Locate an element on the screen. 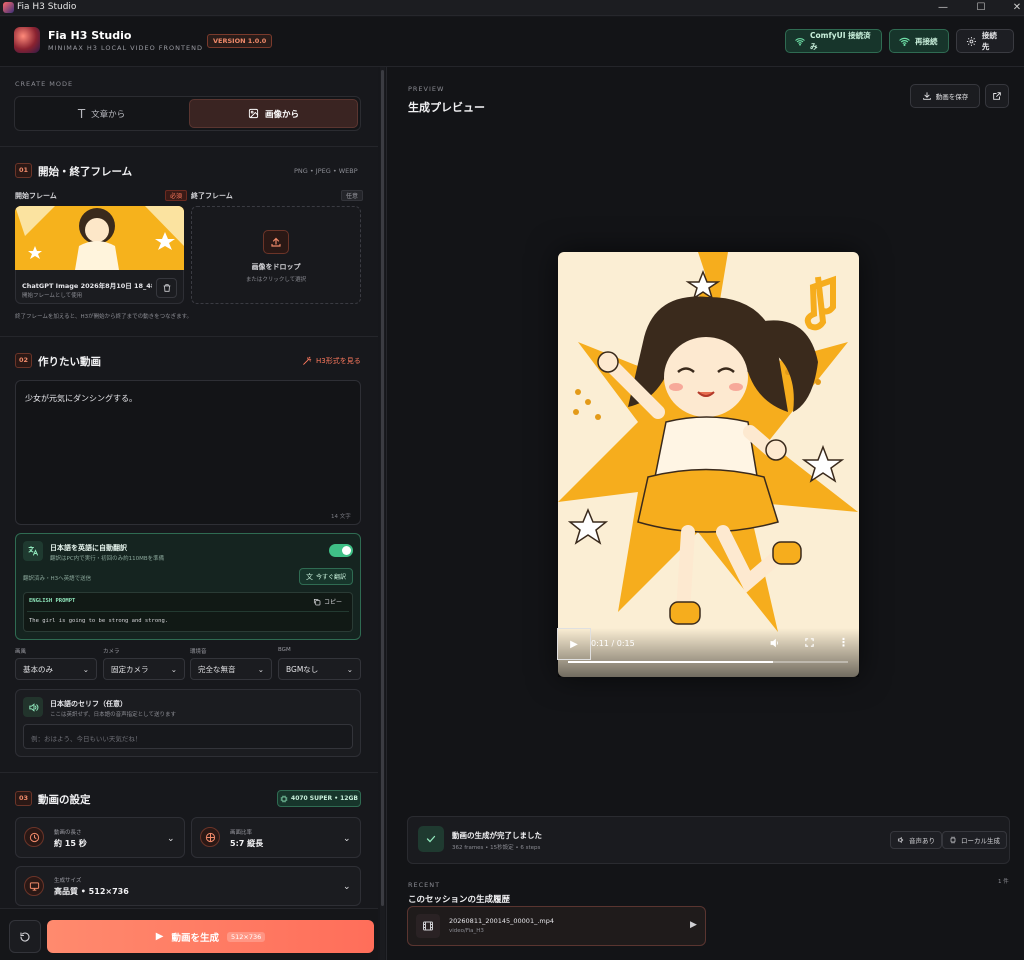 The width and height of the screenshot is (1024, 960). reset-button is located at coordinates (25, 936).